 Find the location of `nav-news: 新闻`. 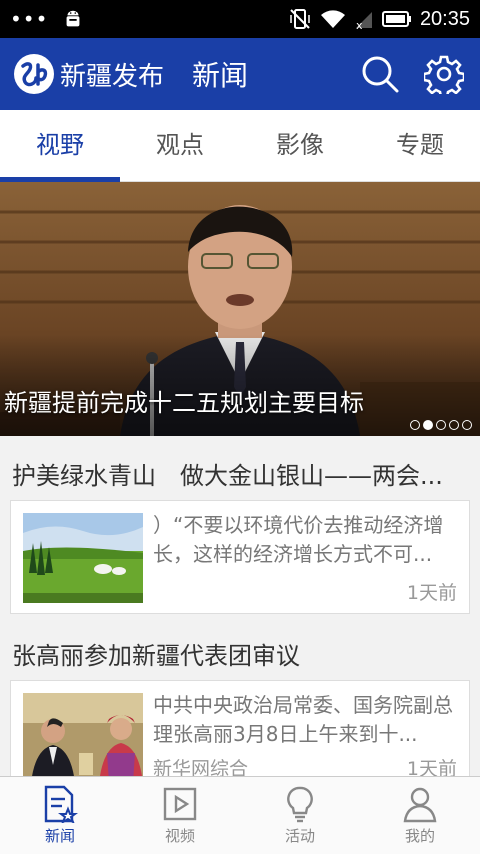

nav-news: 新闻 is located at coordinates (60, 815).